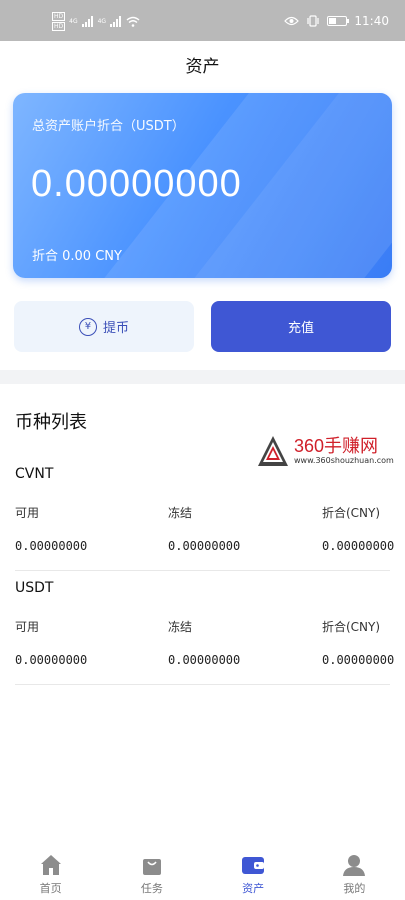 Image resolution: width=405 pixels, height=900 pixels. I want to click on page-title: 资产, so click(202, 67).